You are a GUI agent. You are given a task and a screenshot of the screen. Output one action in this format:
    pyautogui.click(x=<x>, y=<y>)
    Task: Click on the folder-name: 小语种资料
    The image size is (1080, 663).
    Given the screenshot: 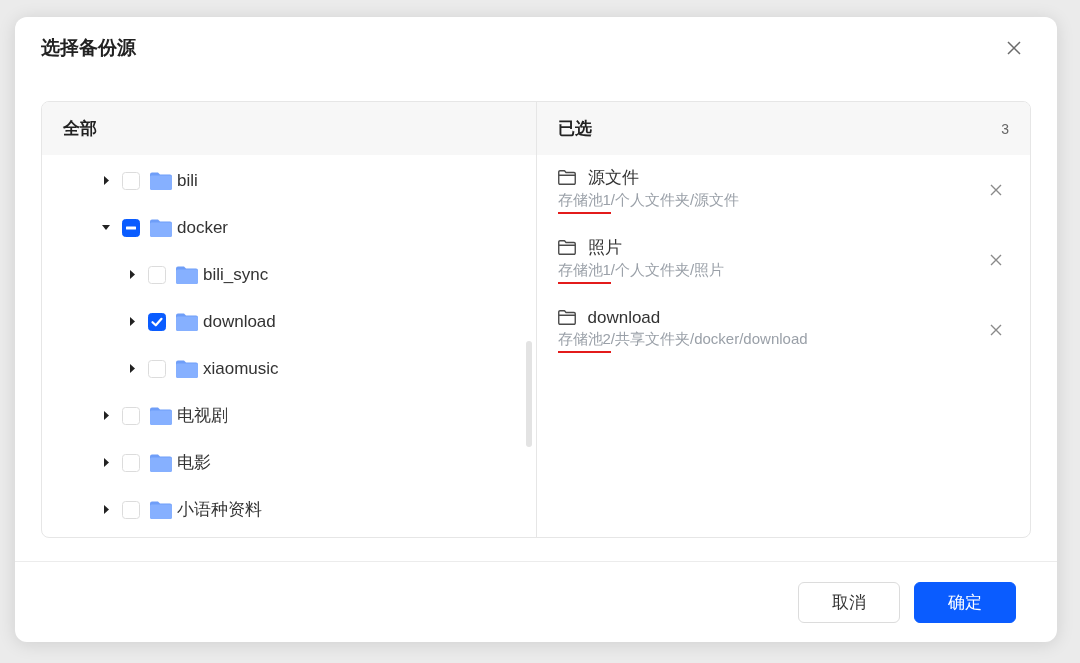 What is the action you would take?
    pyautogui.click(x=219, y=510)
    